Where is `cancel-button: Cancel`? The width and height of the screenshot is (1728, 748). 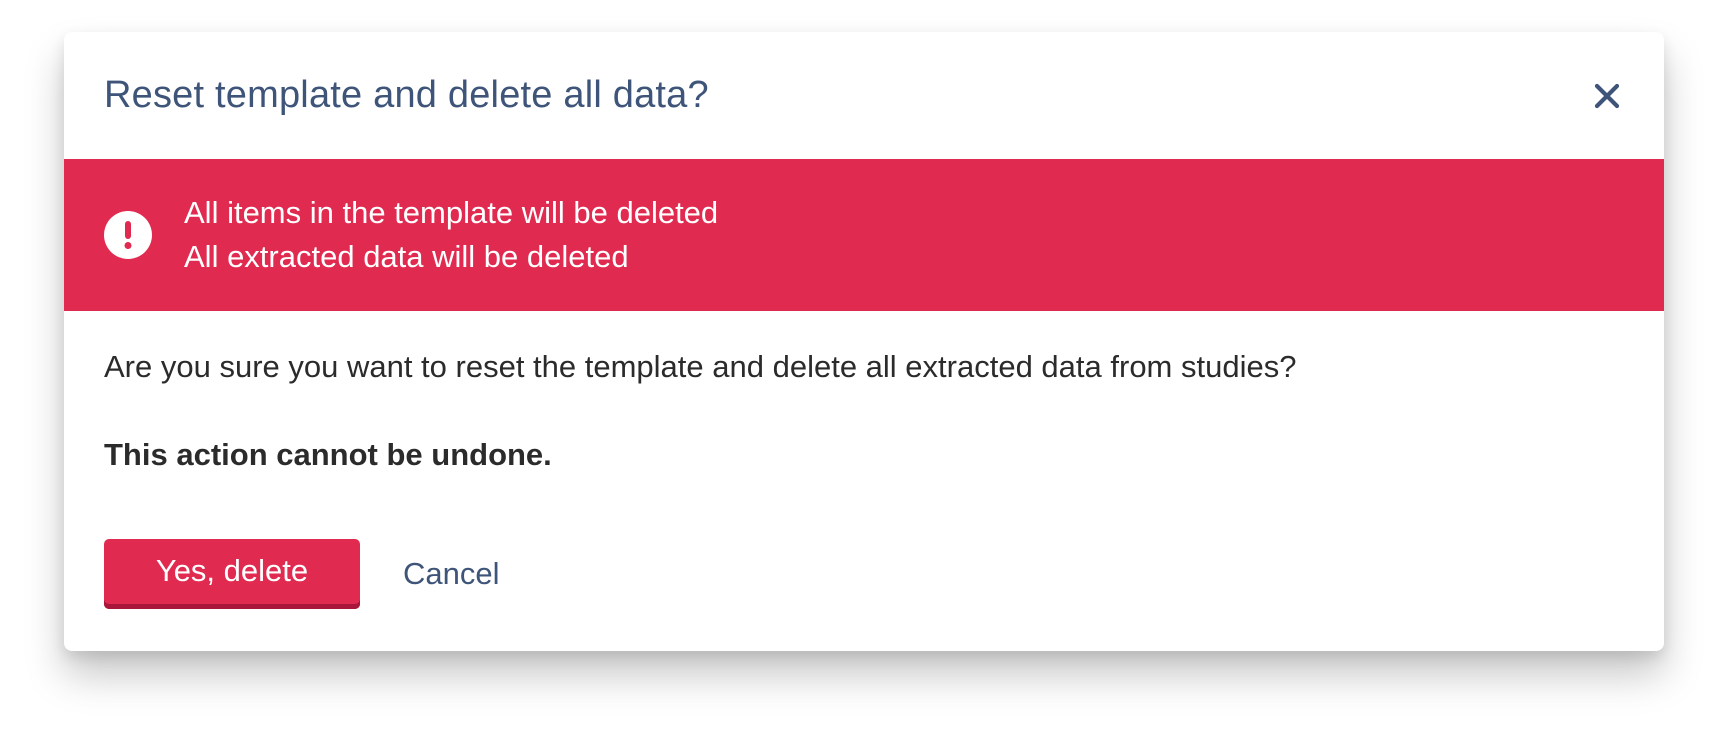
cancel-button: Cancel is located at coordinates (451, 574).